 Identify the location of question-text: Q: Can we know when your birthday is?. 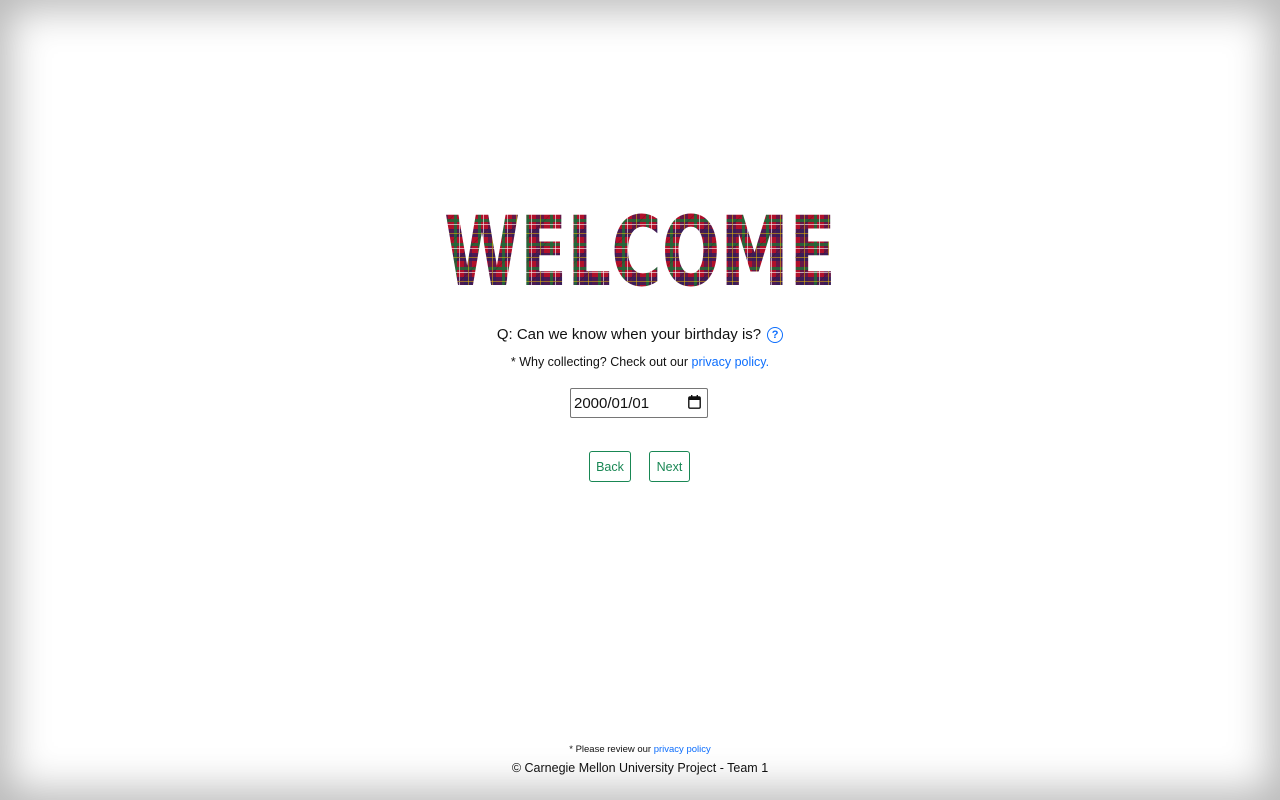
(629, 334).